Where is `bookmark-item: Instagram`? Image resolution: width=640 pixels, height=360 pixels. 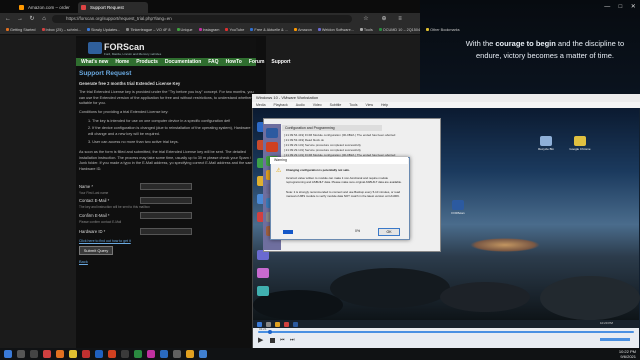 bookmark-item: Instagram is located at coordinates (208, 30).